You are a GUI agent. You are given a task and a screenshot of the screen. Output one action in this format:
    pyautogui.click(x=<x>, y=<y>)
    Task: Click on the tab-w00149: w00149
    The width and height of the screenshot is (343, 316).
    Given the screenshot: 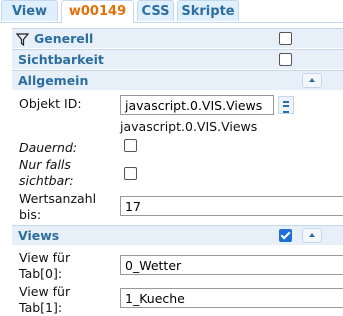 What is the action you would take?
    pyautogui.click(x=97, y=11)
    